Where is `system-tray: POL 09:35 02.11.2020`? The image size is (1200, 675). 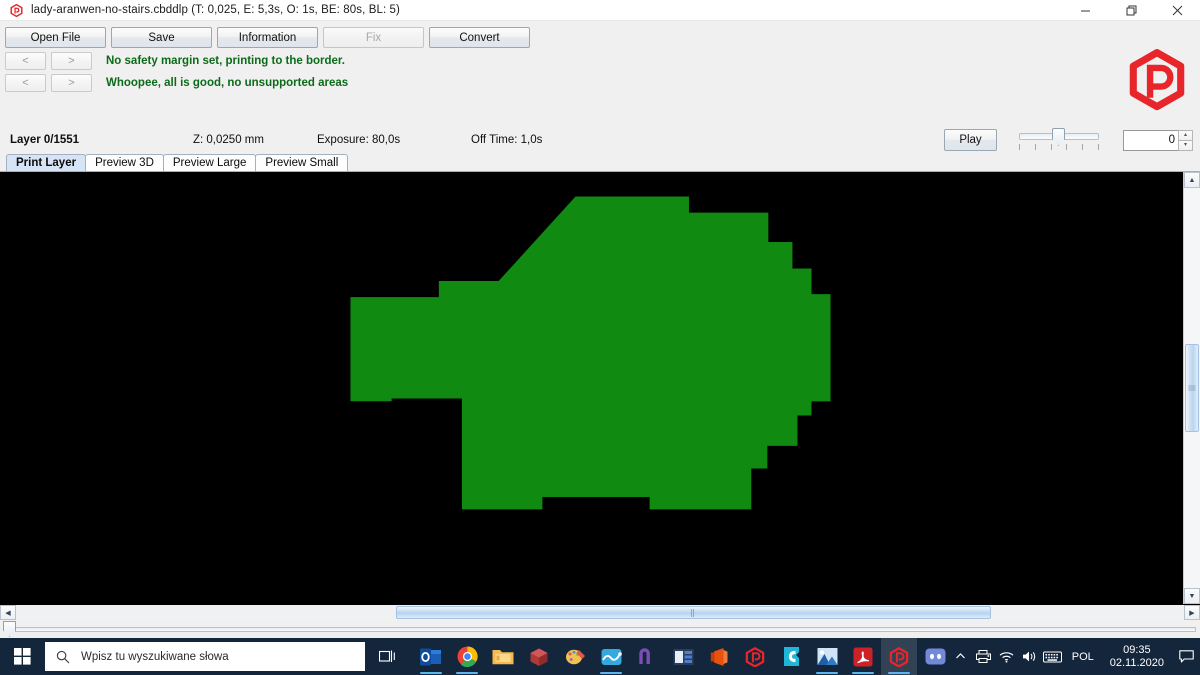
system-tray: POL 09:35 02.11.2020 is located at coordinates (1074, 656).